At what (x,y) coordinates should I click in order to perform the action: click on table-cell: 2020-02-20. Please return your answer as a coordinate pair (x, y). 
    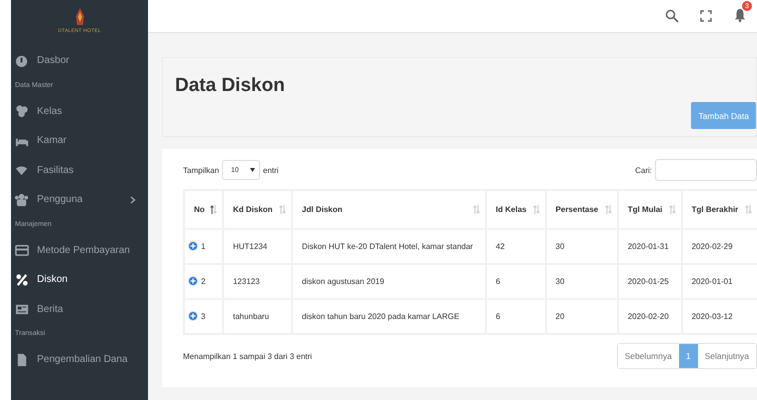
    Looking at the image, I should click on (649, 316).